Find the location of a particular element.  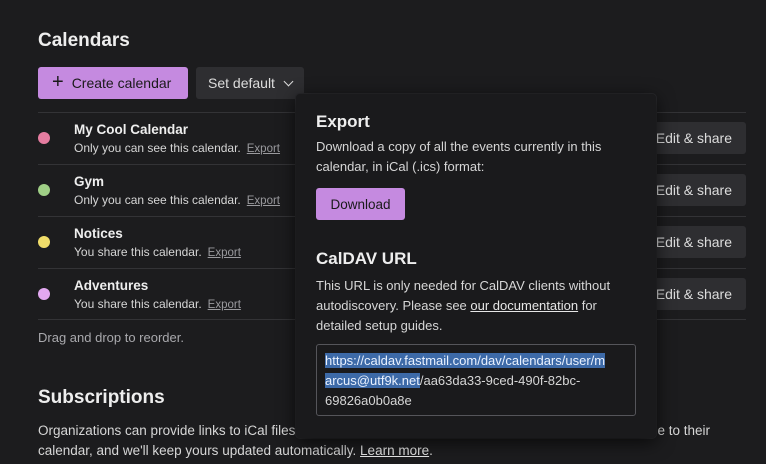

documentation-link: our documentation is located at coordinates (524, 305).